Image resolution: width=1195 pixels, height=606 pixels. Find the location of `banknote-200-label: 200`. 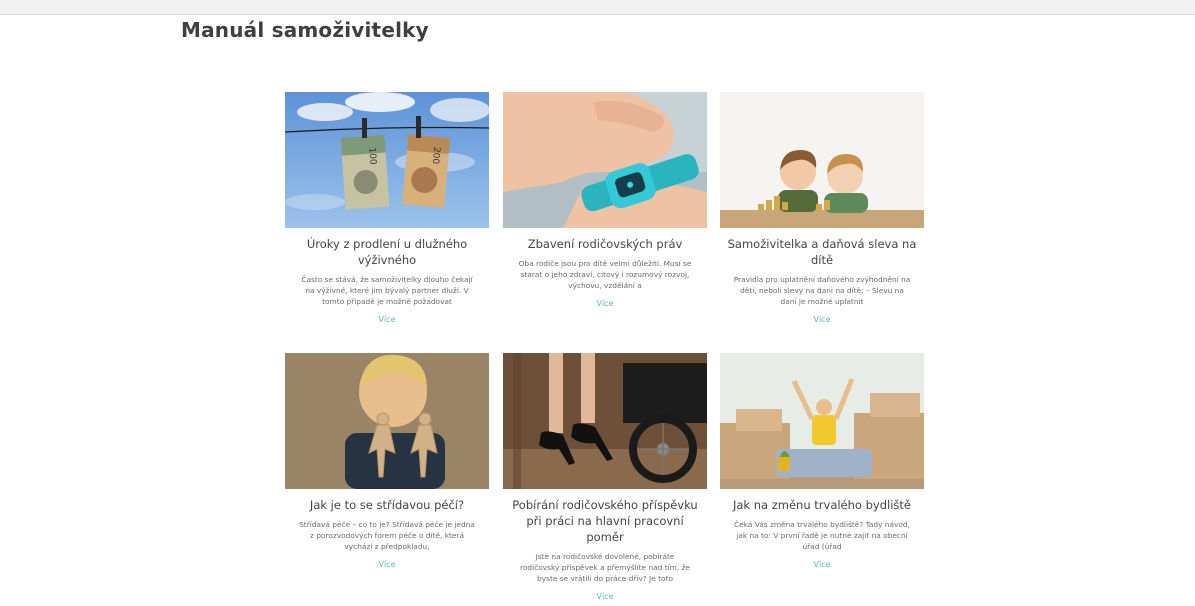

banknote-200-label: 200 is located at coordinates (435, 155).